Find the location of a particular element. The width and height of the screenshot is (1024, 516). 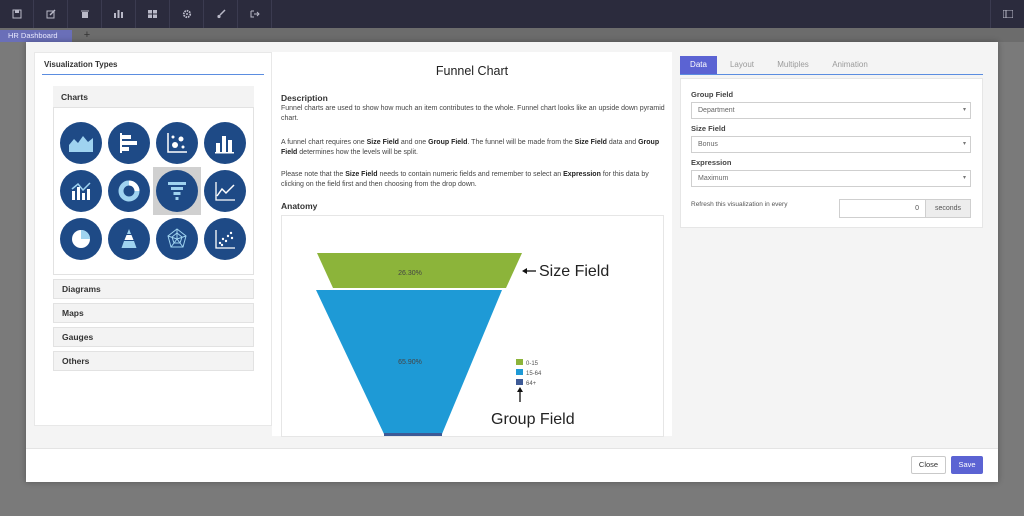

horizontal-bar-chart-icon is located at coordinates (129, 143).